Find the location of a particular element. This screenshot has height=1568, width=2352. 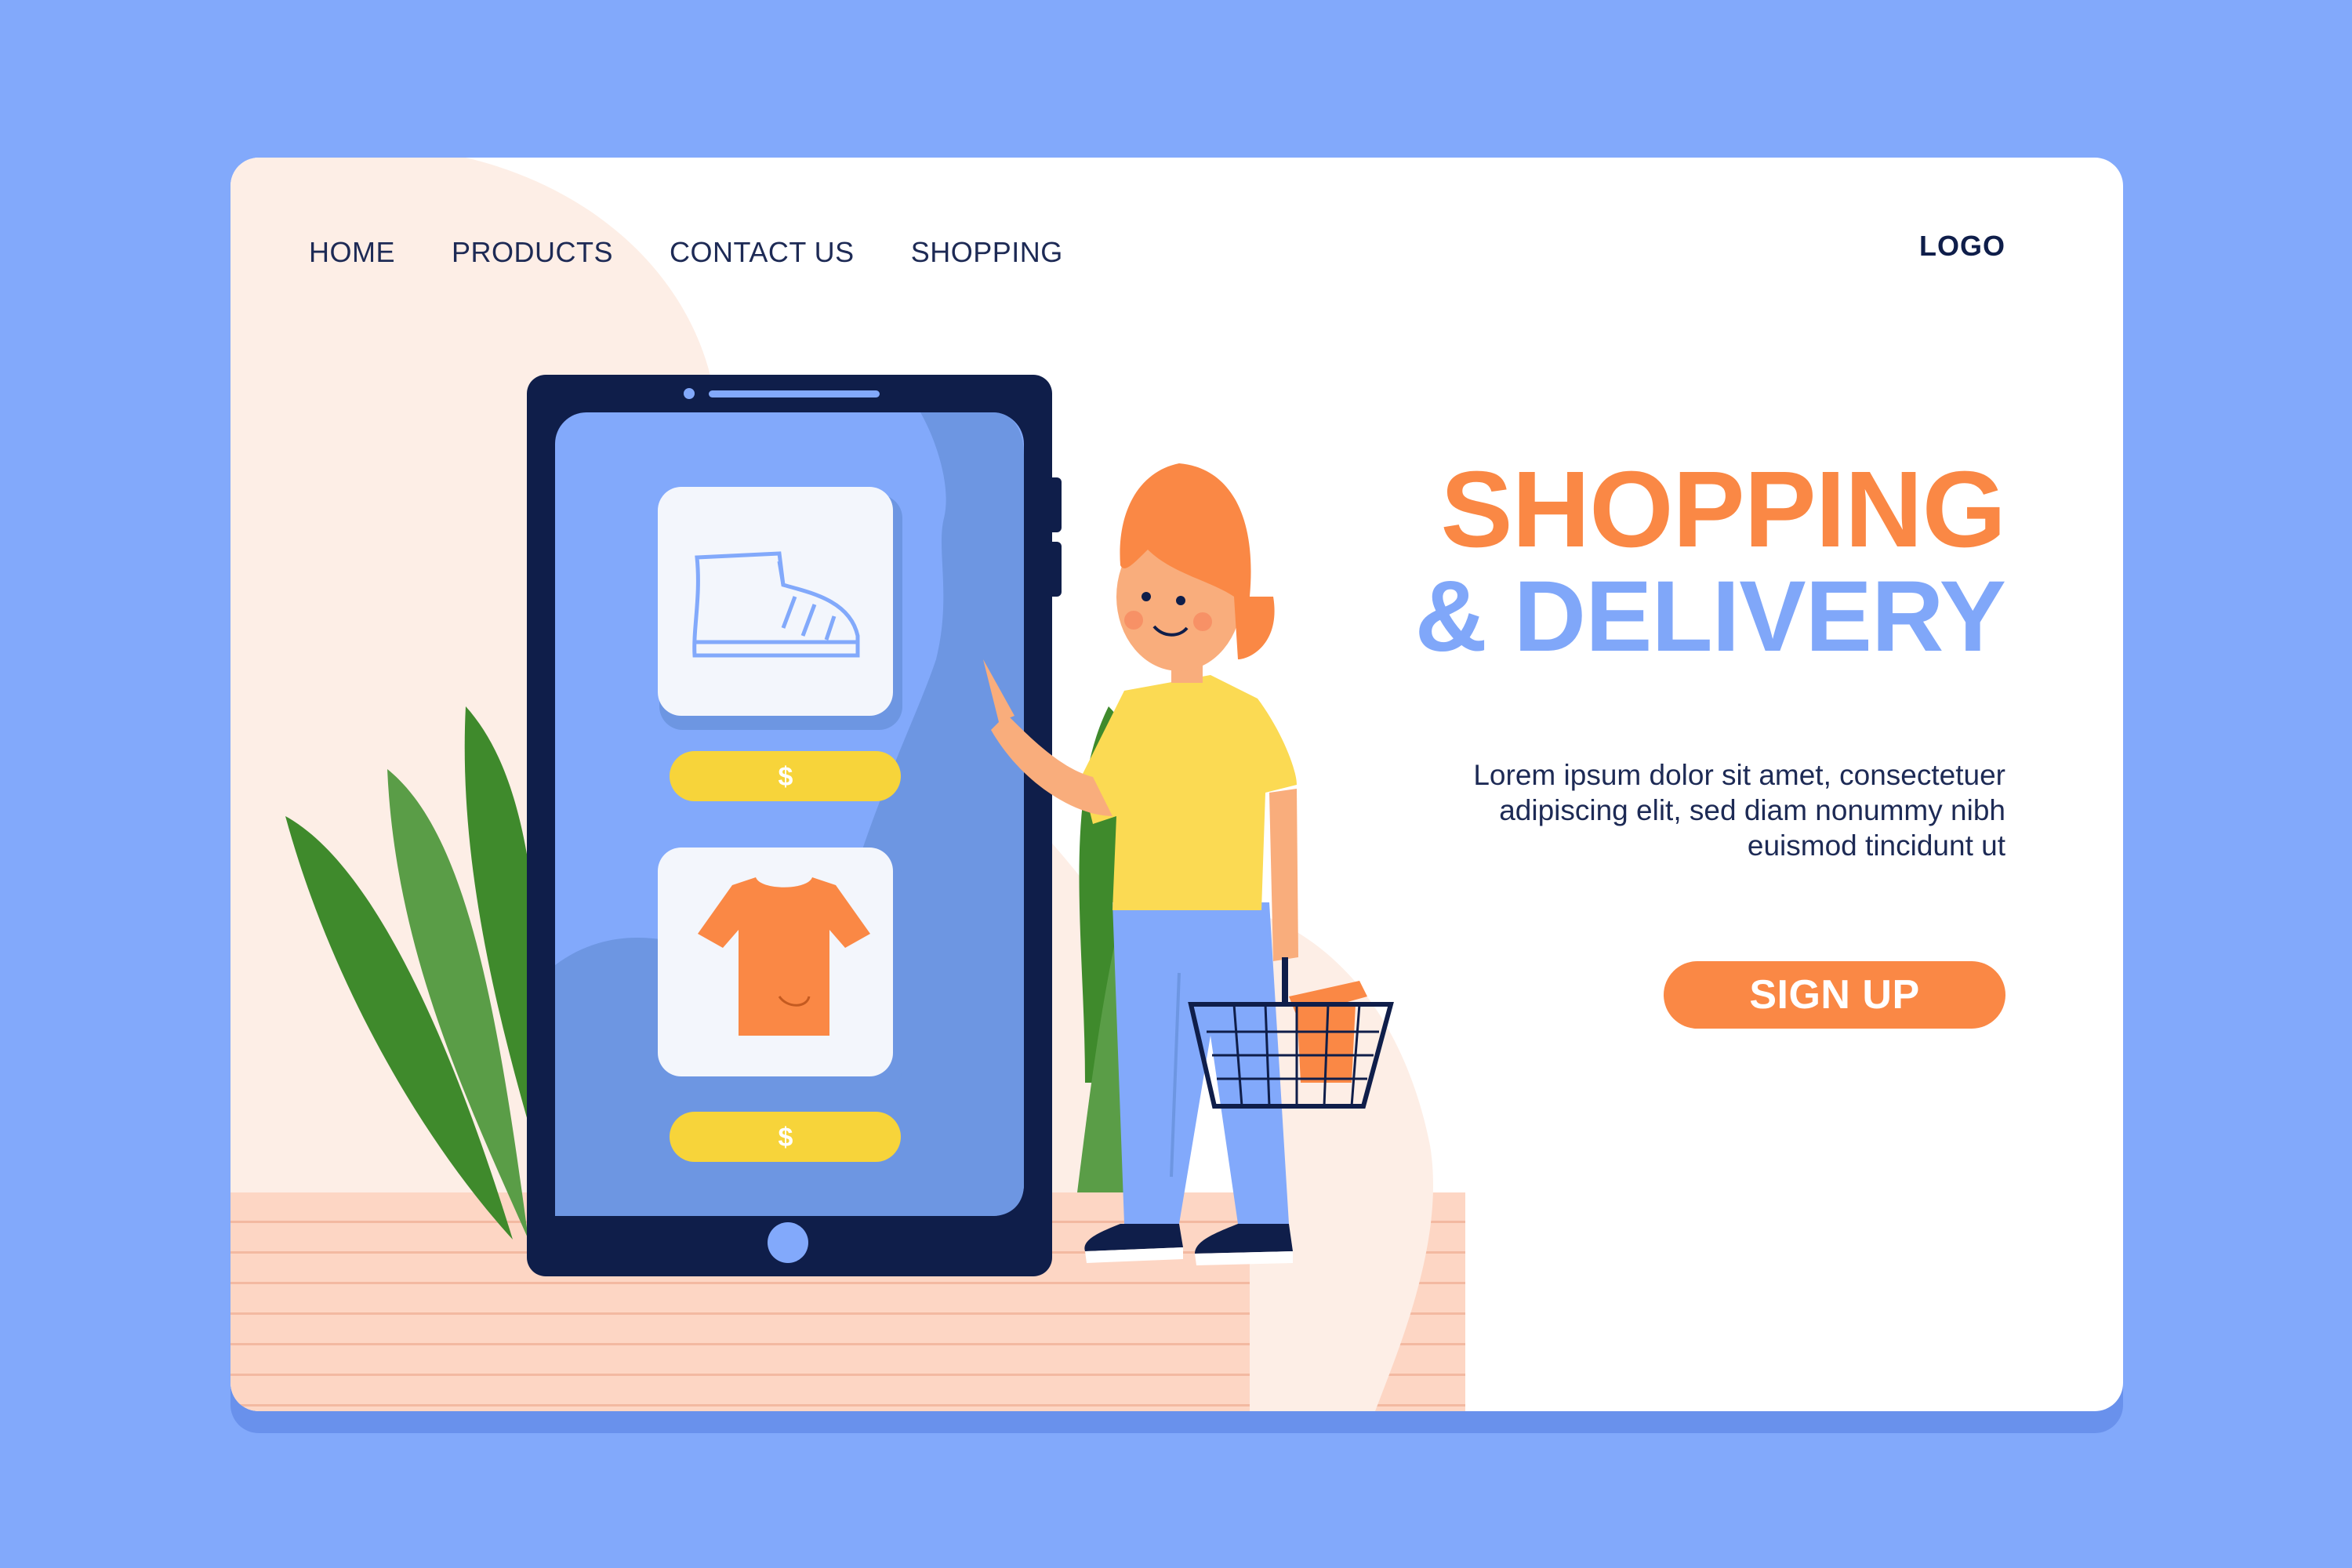

price-symbol-2: $ is located at coordinates (786, 1137).